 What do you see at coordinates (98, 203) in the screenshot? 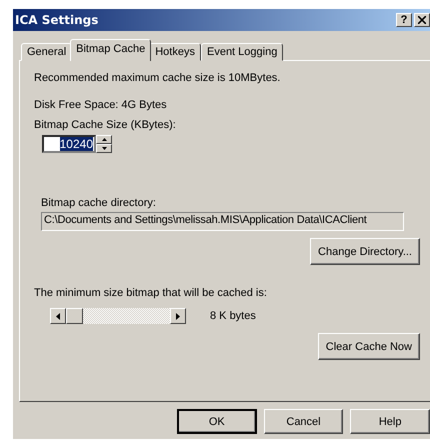
I see `directory-label: Bitmap cache directory:` at bounding box center [98, 203].